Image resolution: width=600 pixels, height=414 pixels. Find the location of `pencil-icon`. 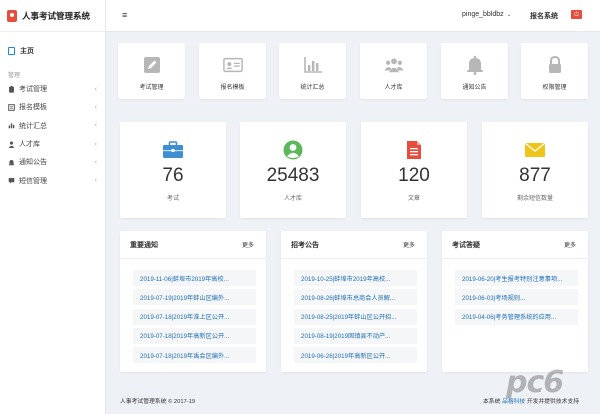

pencil-icon is located at coordinates (152, 65).